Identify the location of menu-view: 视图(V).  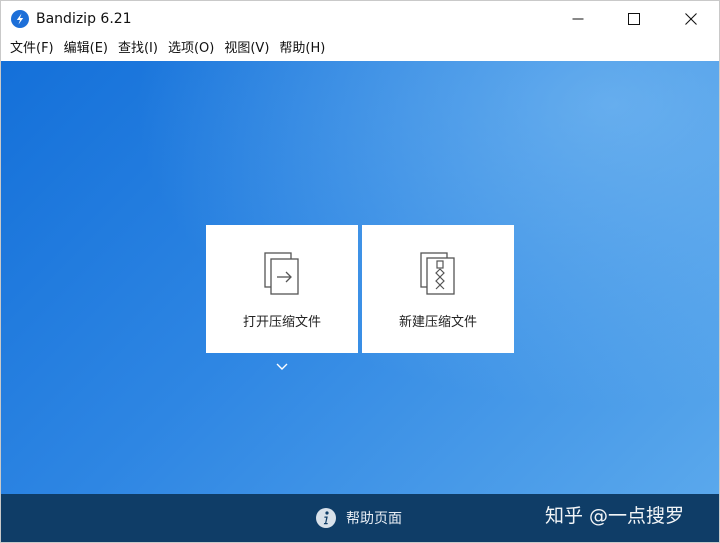
(246, 49).